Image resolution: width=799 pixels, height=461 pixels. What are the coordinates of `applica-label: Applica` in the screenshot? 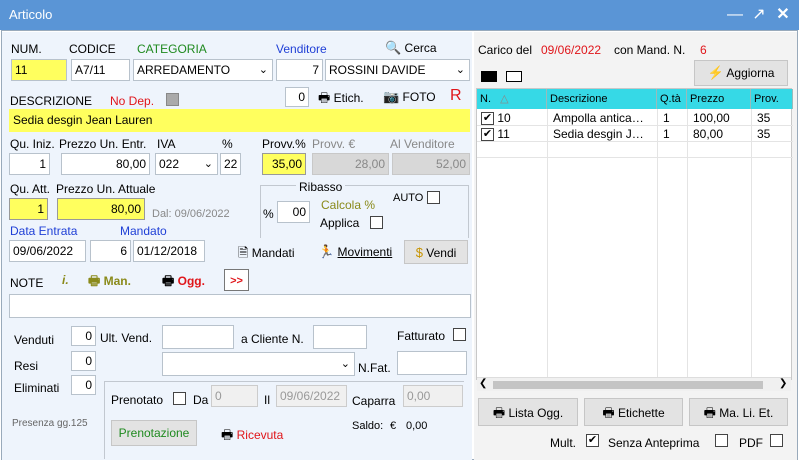 It's located at (340, 223).